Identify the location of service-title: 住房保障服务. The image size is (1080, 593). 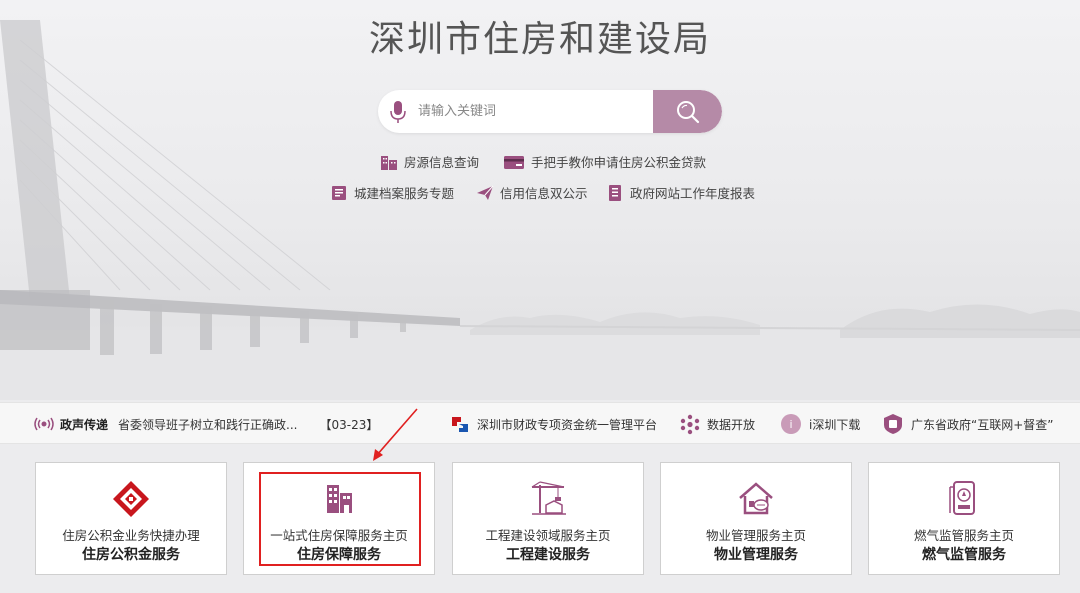
(339, 555).